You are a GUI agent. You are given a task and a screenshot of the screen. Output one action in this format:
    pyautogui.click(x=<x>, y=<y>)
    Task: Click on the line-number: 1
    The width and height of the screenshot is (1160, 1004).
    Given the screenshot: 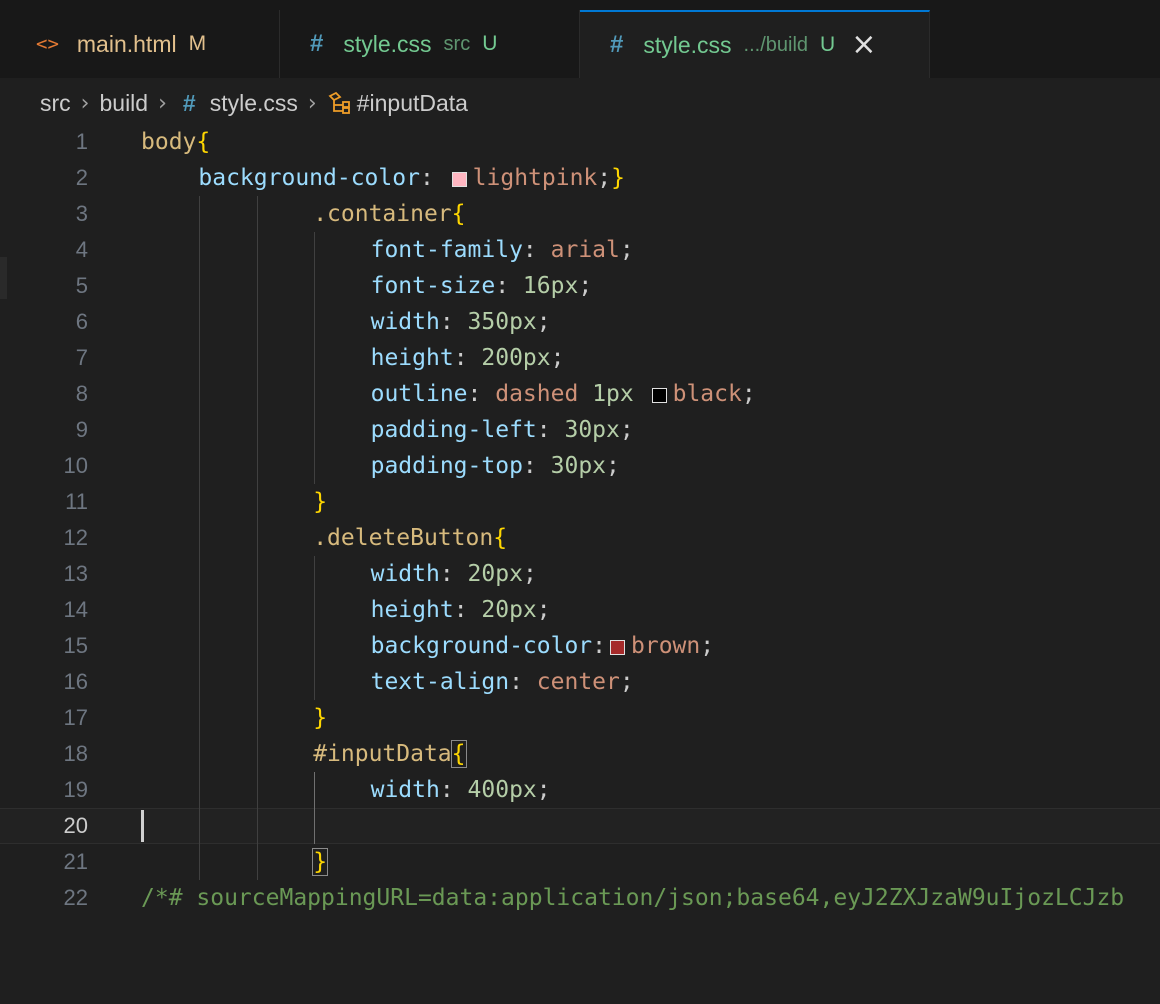 What is the action you would take?
    pyautogui.click(x=81, y=141)
    